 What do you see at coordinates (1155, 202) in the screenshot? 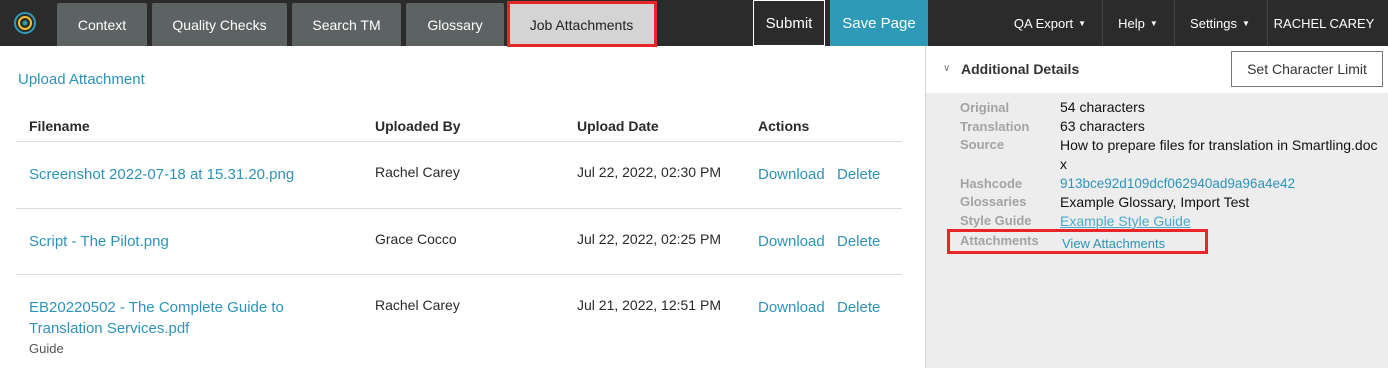
I see `detail-value-glossaries: Example Glossary, Import Test` at bounding box center [1155, 202].